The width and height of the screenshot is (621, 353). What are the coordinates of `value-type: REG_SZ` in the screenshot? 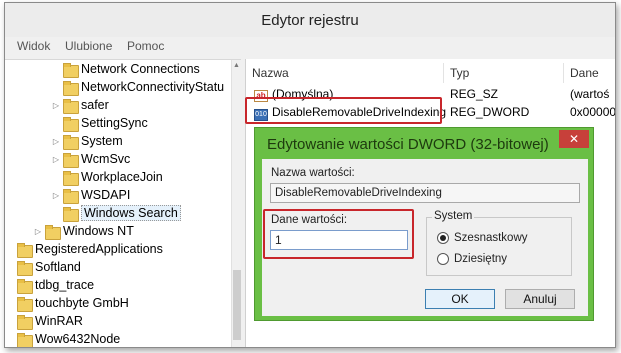 It's located at (474, 94).